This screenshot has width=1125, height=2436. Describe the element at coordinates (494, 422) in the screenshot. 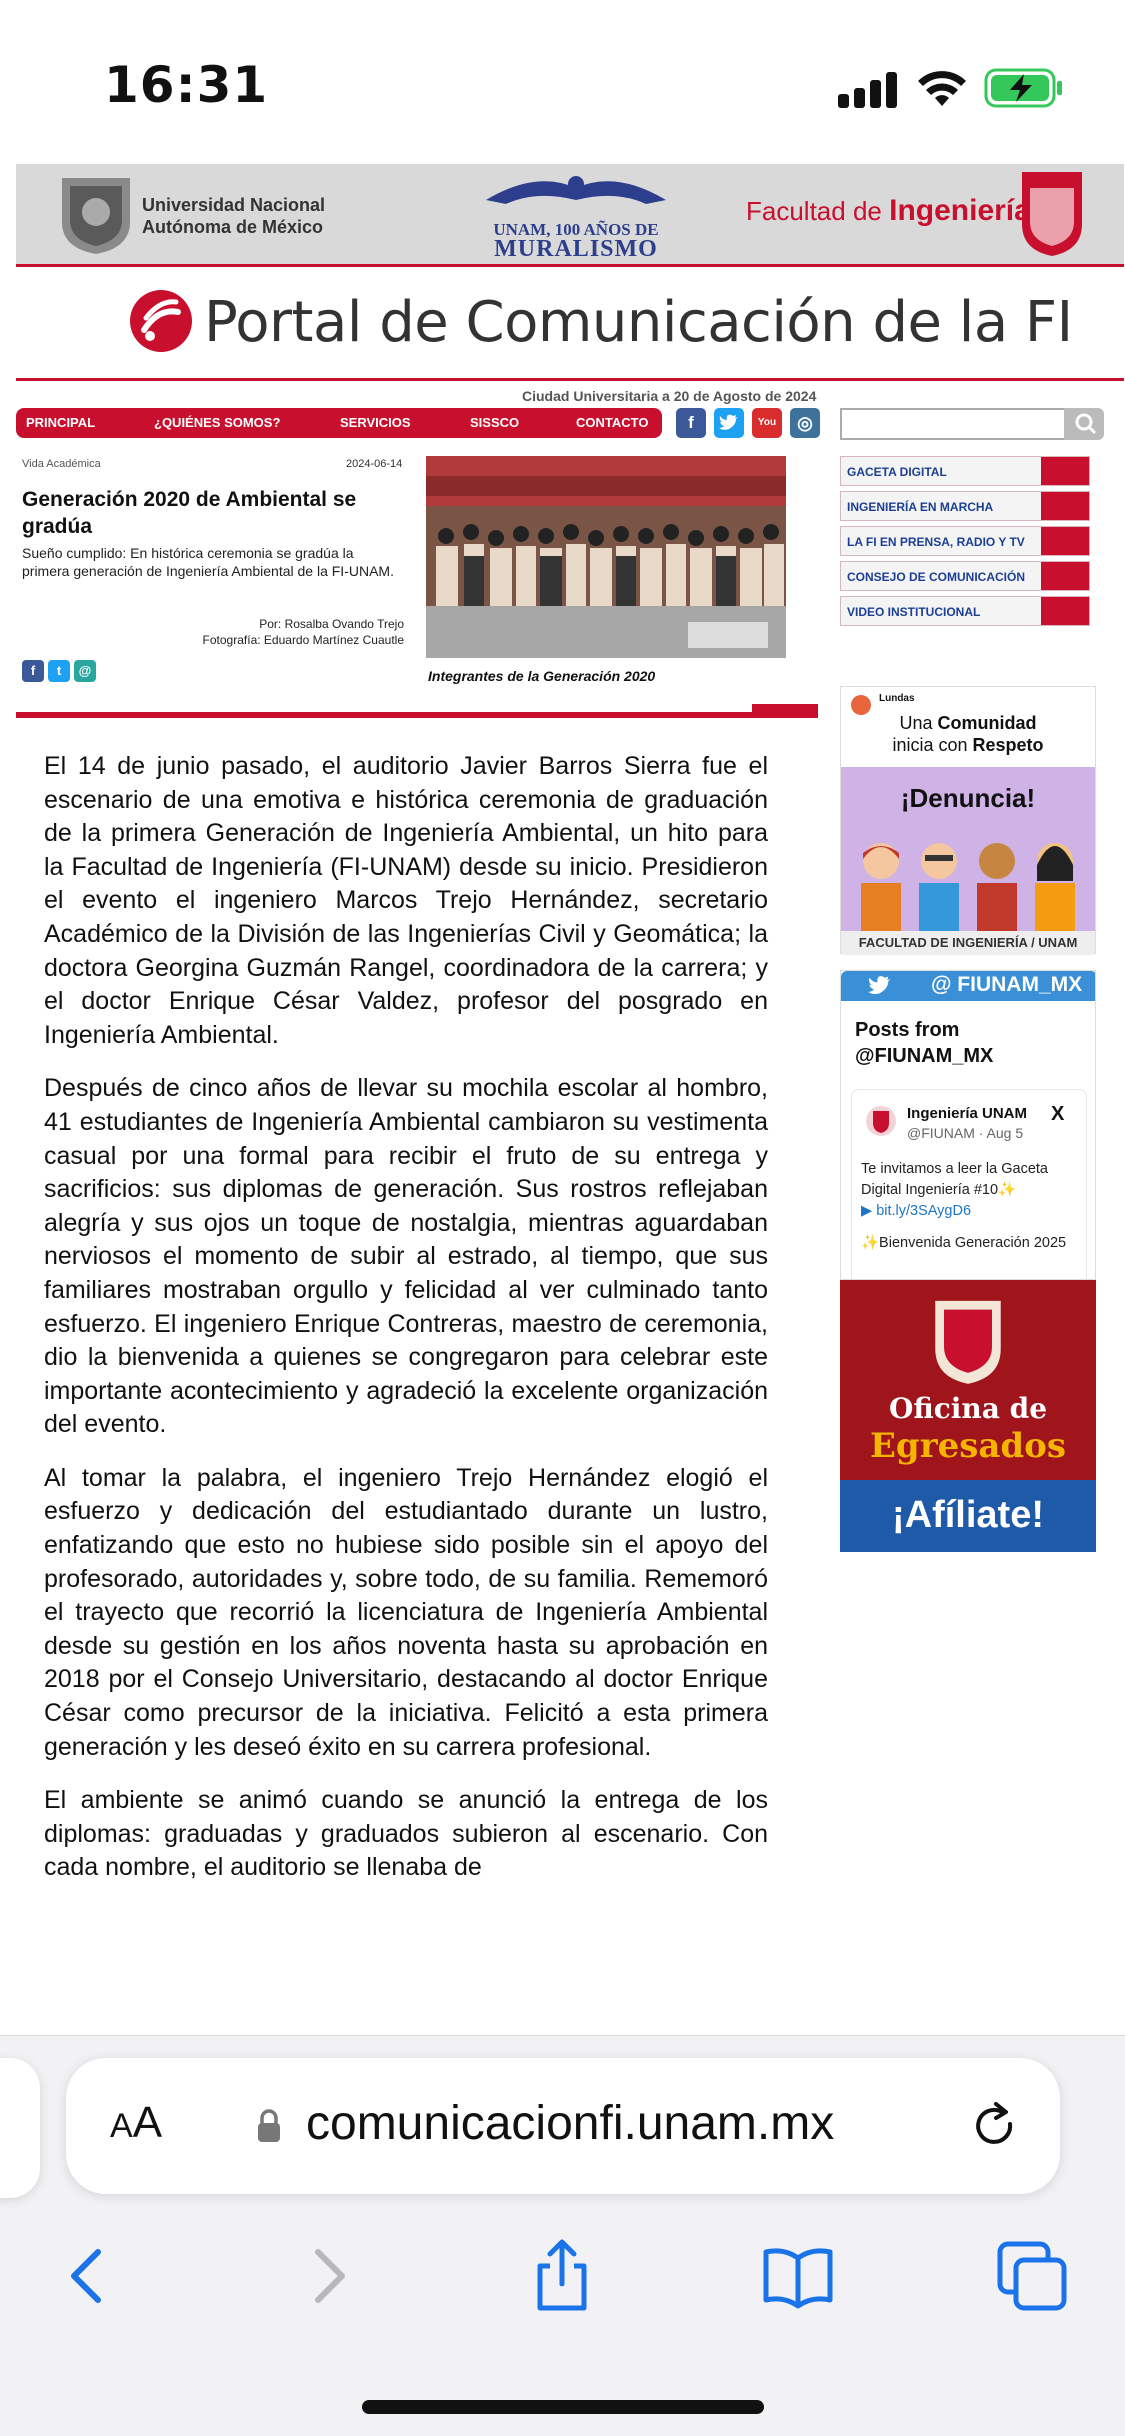

I see `nav-sissco: SISSCO` at that location.